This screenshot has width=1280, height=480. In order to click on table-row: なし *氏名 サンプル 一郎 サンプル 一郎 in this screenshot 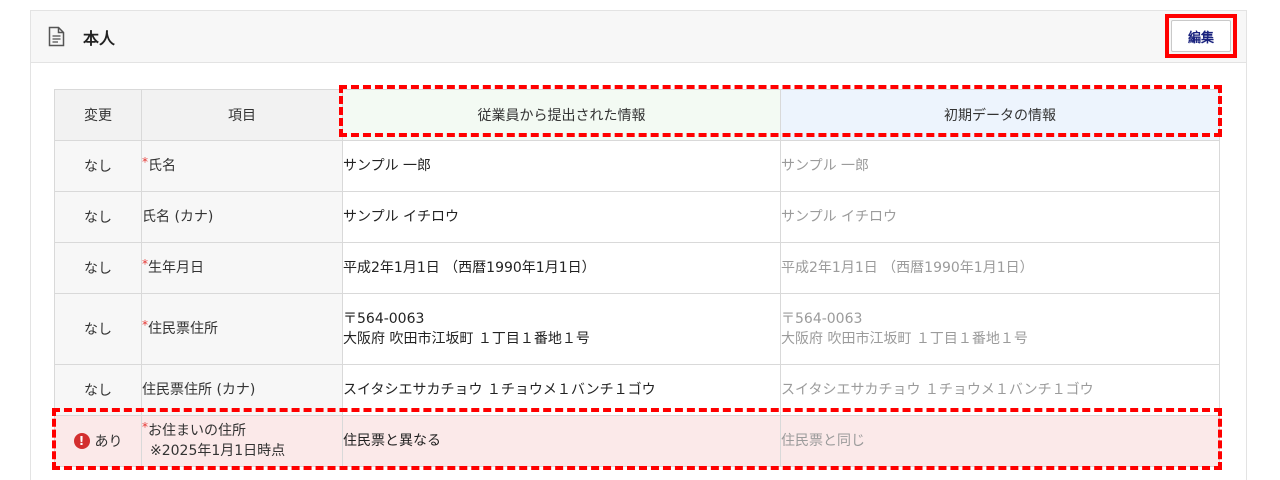, I will do `click(637, 166)`.